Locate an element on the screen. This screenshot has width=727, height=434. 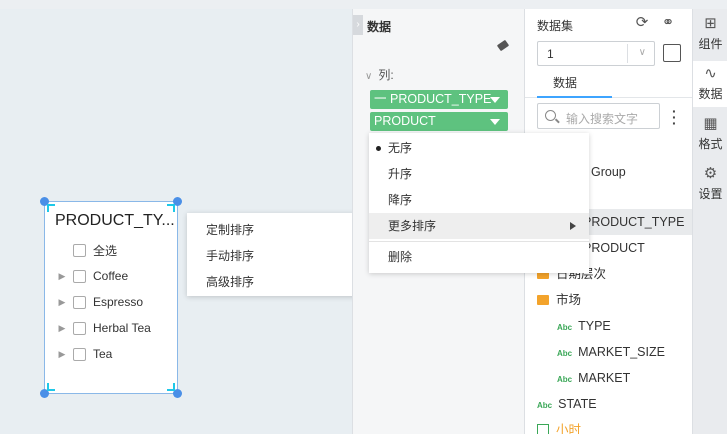
filter-item: ▶ Tea is located at coordinates (79, 354).